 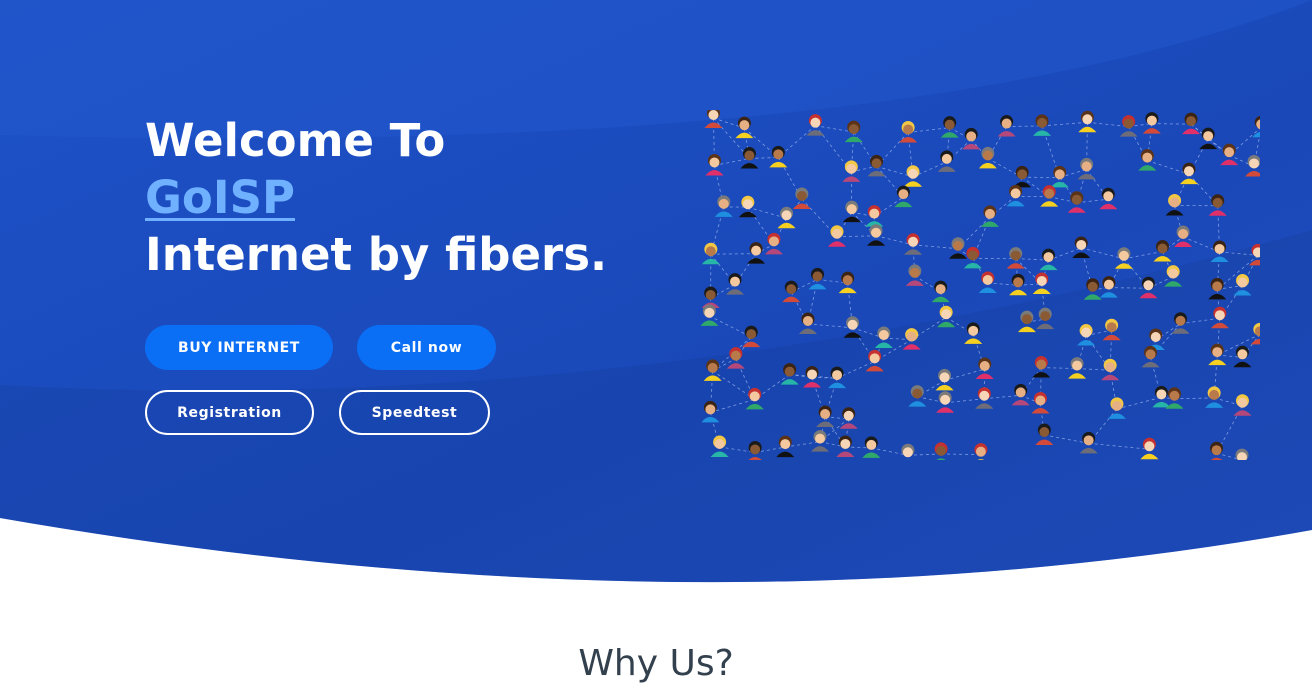 What do you see at coordinates (426, 347) in the screenshot?
I see `call-now-button: Call now` at bounding box center [426, 347].